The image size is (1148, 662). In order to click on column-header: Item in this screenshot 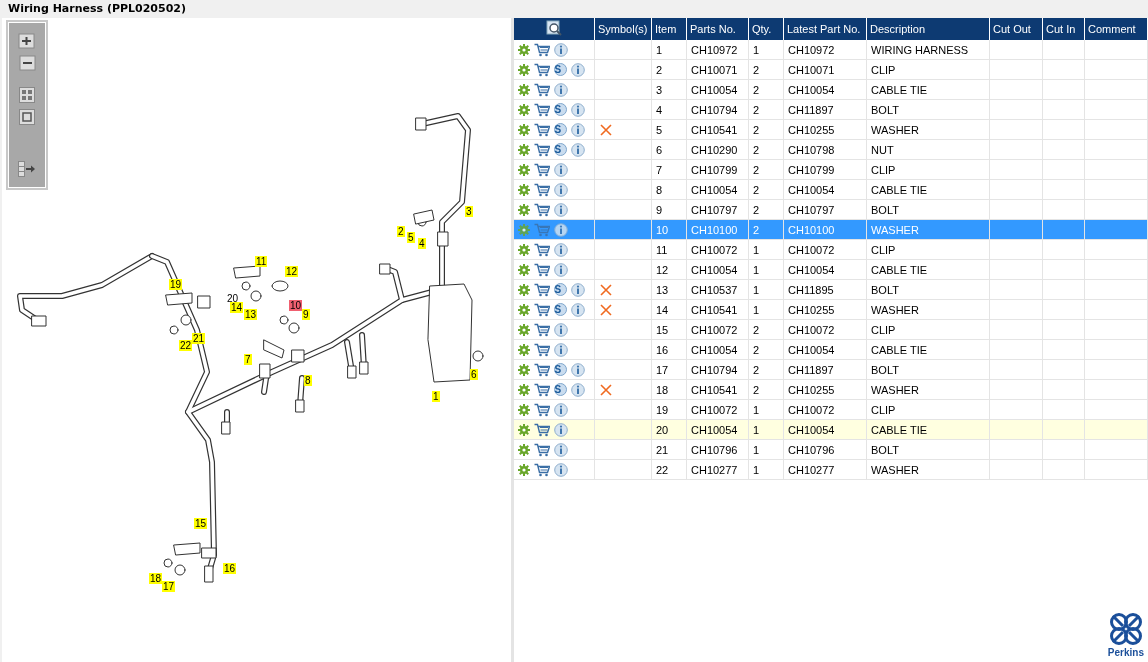, I will do `click(669, 29)`.